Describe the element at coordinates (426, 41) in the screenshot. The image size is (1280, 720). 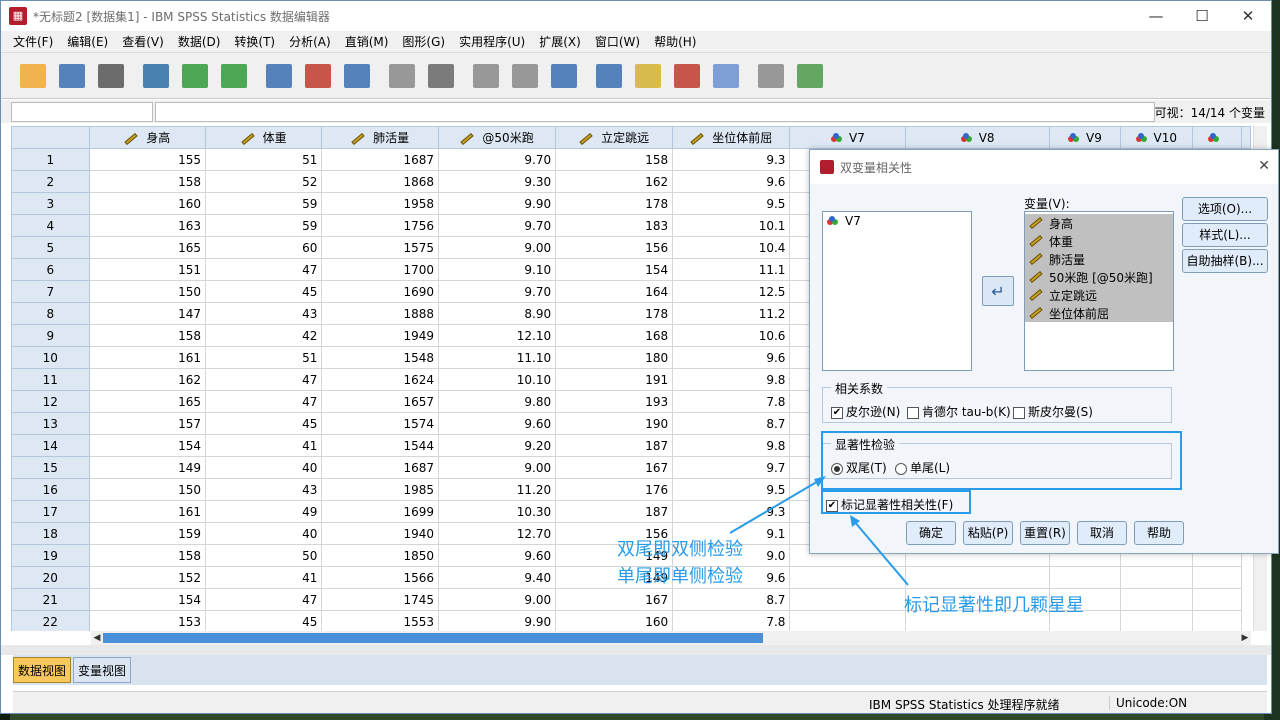
I see `menu-item-7: 图形(G)` at that location.